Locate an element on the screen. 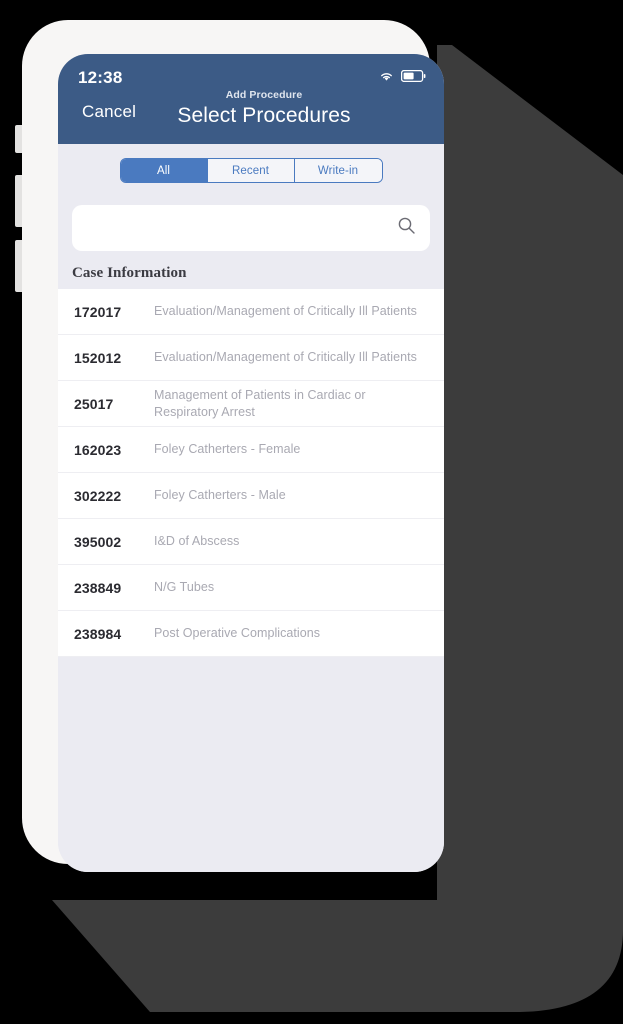 This screenshot has width=623, height=1024. row-description: N/G Tubes is located at coordinates (184, 587).